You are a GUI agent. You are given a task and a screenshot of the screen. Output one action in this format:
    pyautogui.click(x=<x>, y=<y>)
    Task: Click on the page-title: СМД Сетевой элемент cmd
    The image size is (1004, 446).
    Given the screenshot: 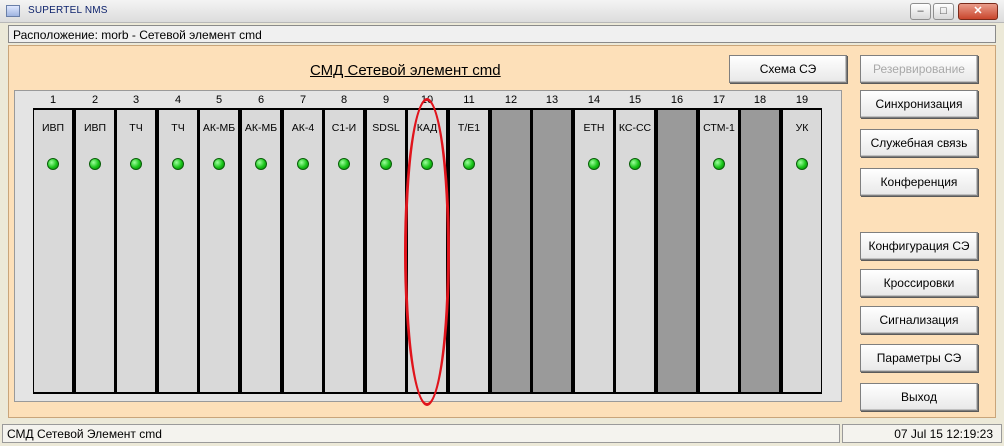 What is the action you would take?
    pyautogui.click(x=405, y=70)
    